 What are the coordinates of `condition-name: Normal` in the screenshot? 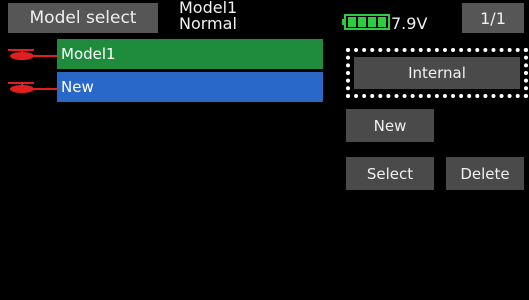 It's located at (208, 23).